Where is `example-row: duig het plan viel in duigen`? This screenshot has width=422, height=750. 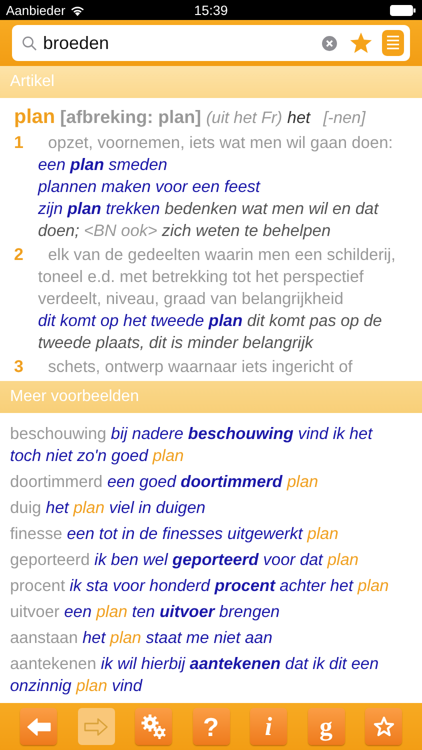 example-row: duig het plan viel in duigen is located at coordinates (204, 508).